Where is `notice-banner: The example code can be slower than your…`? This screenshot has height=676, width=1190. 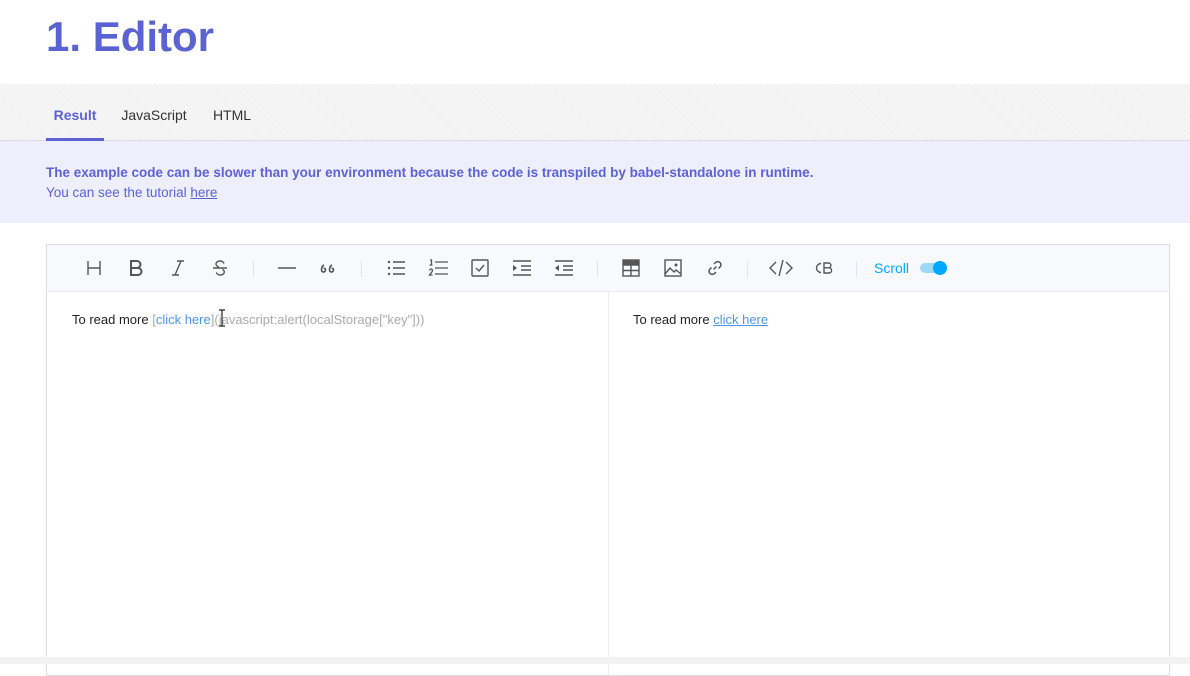
notice-banner: The example code can be slower than your… is located at coordinates (595, 182).